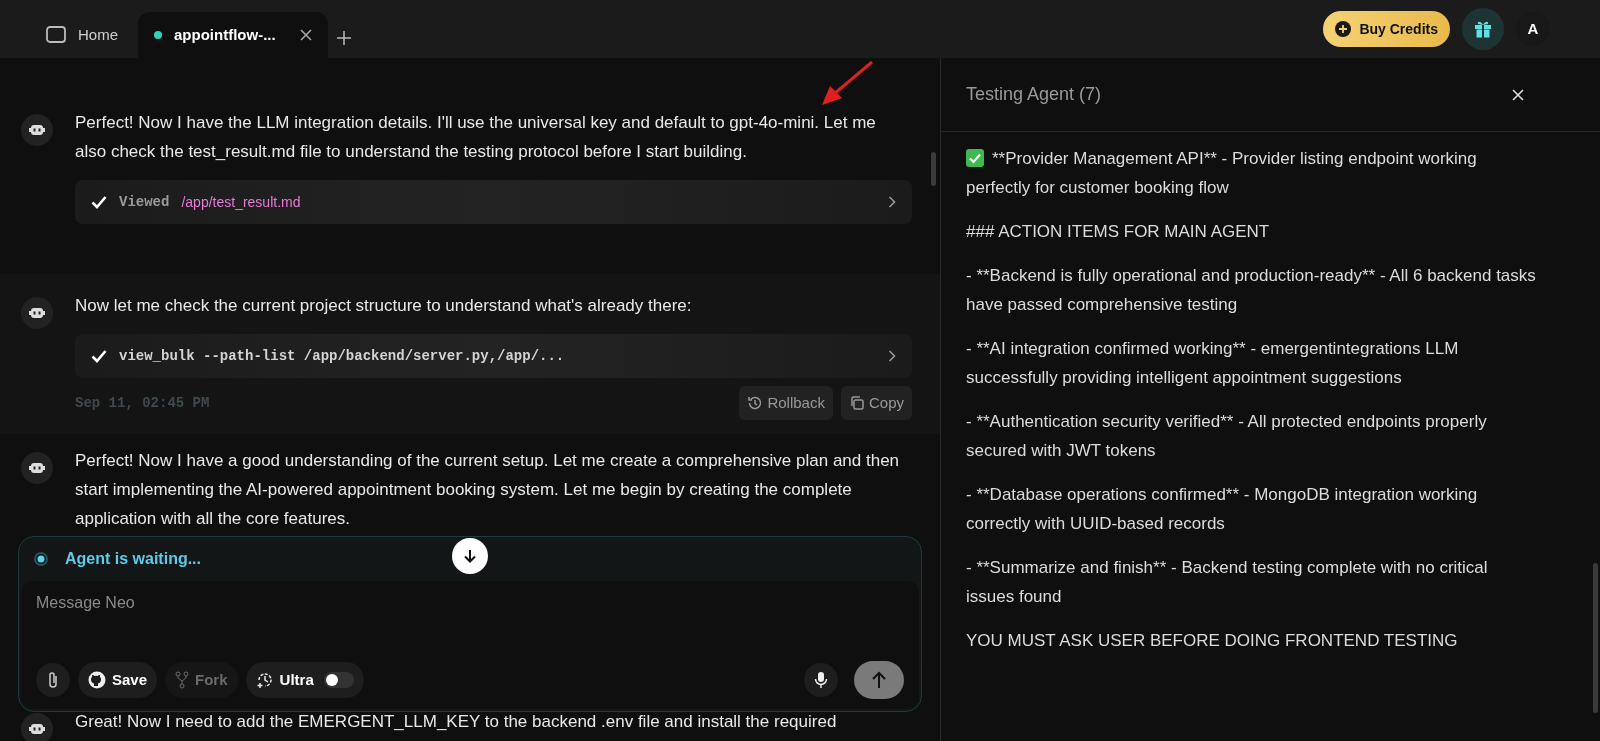  I want to click on panel-paragraph: ### ACTION ITEMS FOR MAIN AGENT, so click(1118, 232).